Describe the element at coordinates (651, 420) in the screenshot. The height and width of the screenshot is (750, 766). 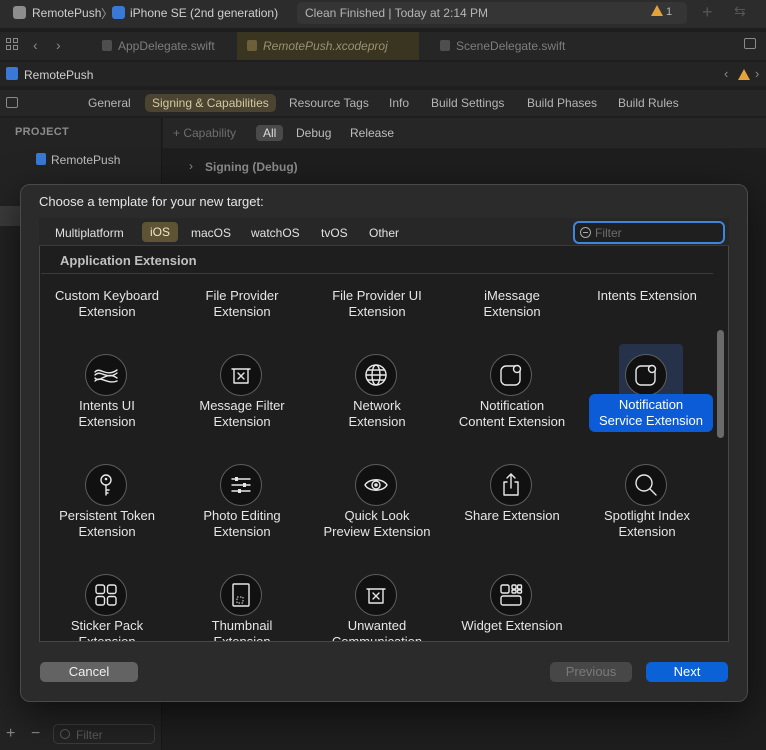
I see `template-label-line2: Service Extension` at that location.